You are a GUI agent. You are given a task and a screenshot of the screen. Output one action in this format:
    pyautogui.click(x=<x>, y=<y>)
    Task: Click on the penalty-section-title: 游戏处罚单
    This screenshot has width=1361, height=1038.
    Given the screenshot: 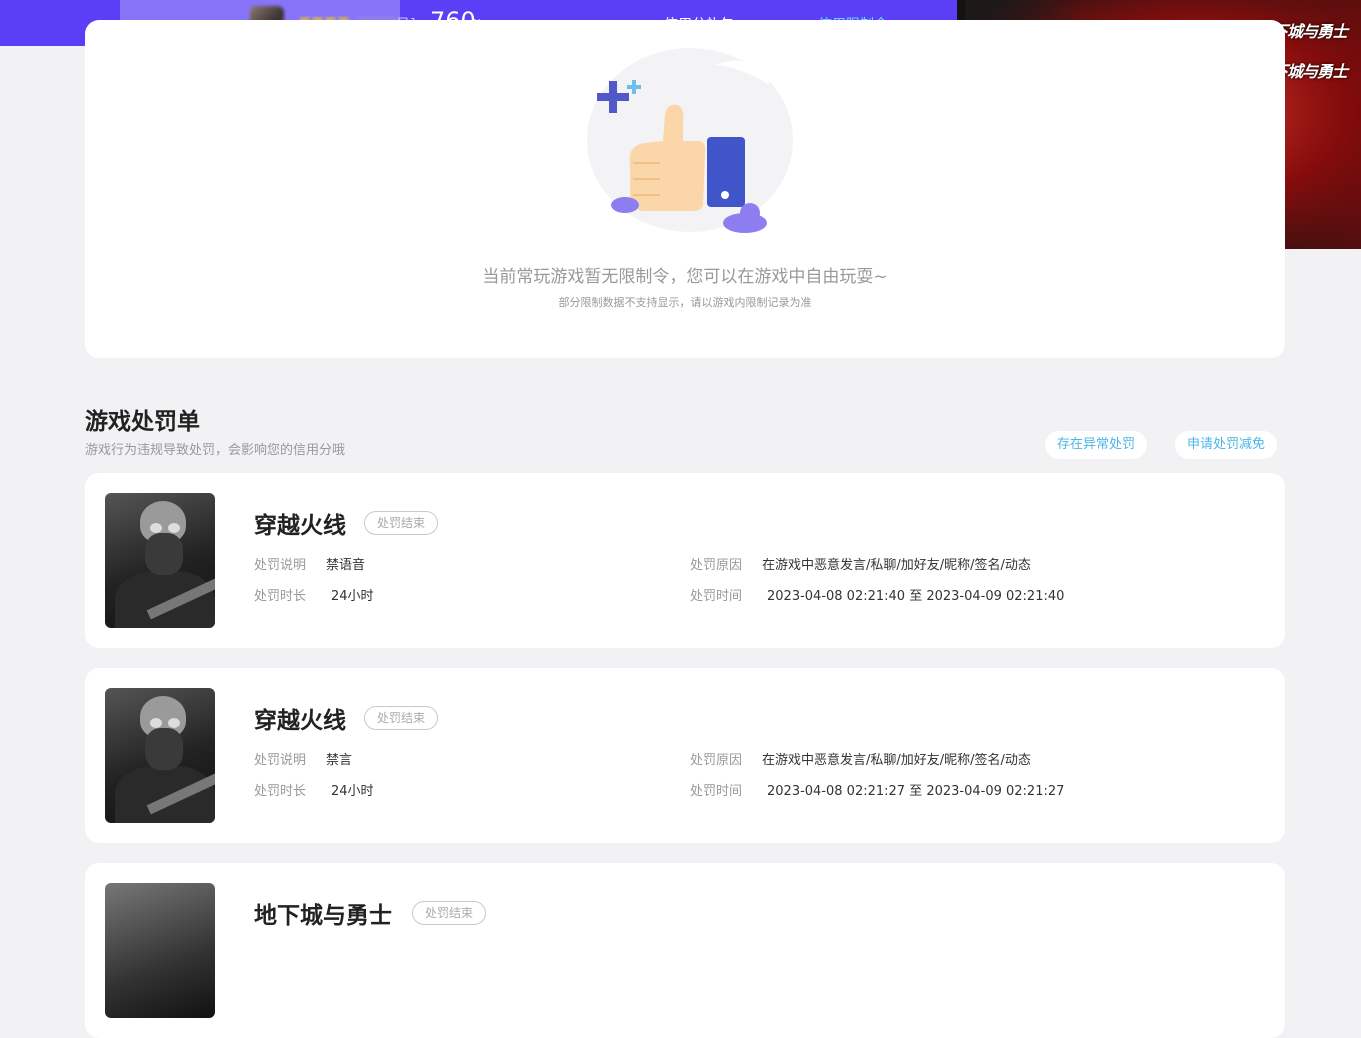 What is the action you would take?
    pyautogui.click(x=142, y=422)
    